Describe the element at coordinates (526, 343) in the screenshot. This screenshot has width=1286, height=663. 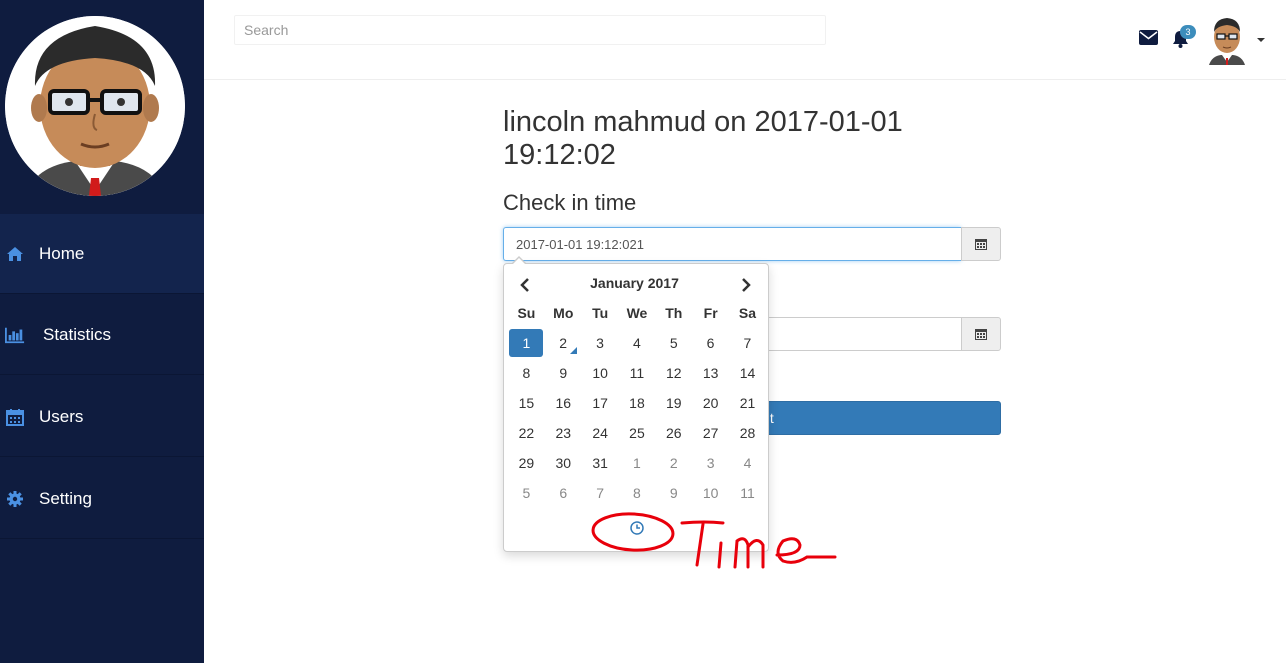
I see `calendar-day-selected: 1` at that location.